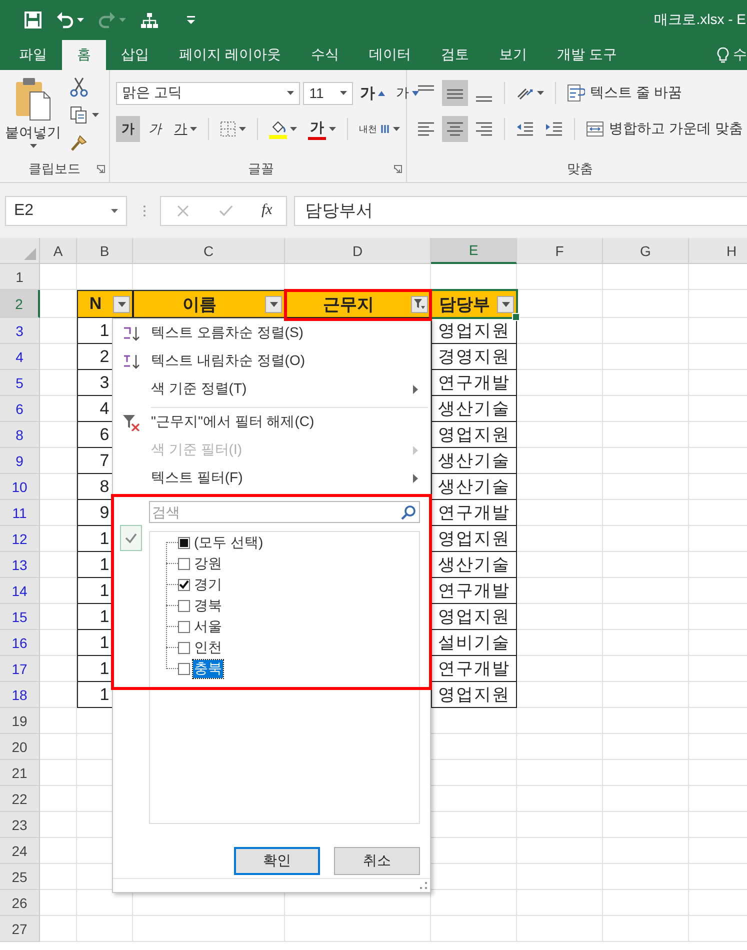 The height and width of the screenshot is (950, 747). What do you see at coordinates (230, 55) in the screenshot?
I see `ribbon-tab: 페이지 레이아웃` at bounding box center [230, 55].